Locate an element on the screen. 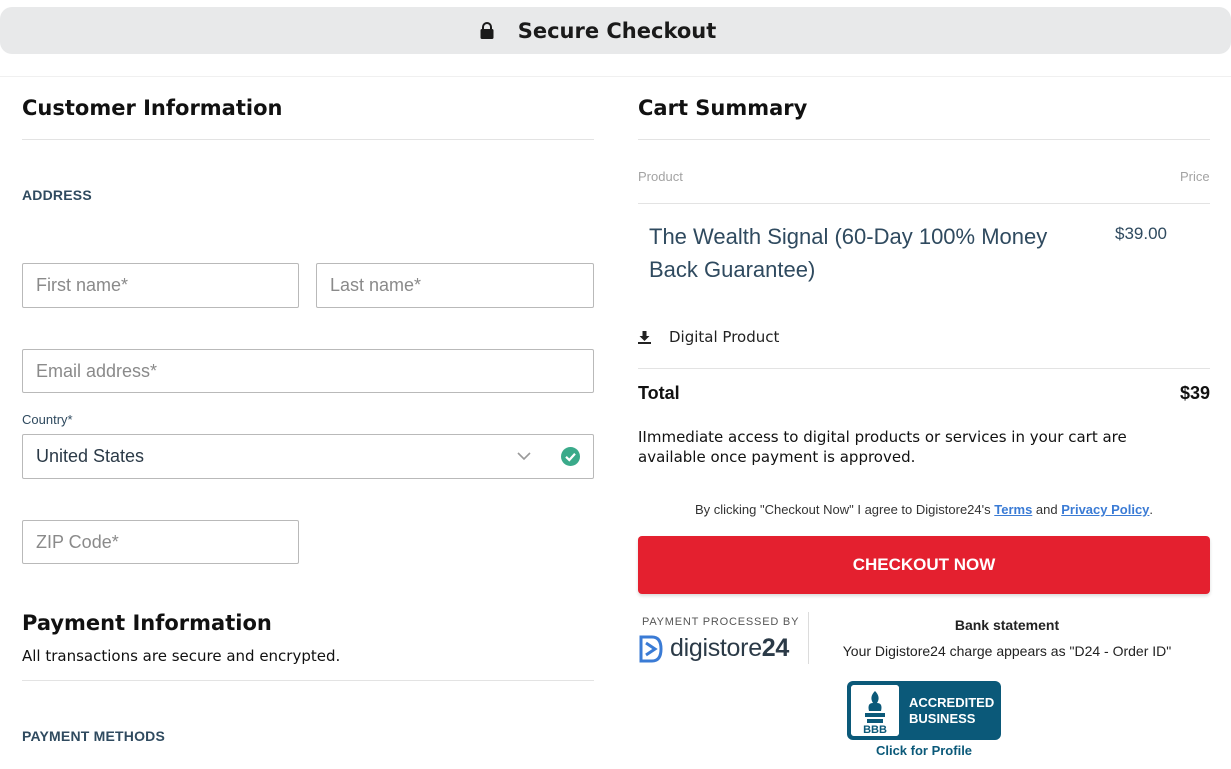 The image size is (1231, 769). secure-checkout-bar: Secure Checkout is located at coordinates (615, 30).